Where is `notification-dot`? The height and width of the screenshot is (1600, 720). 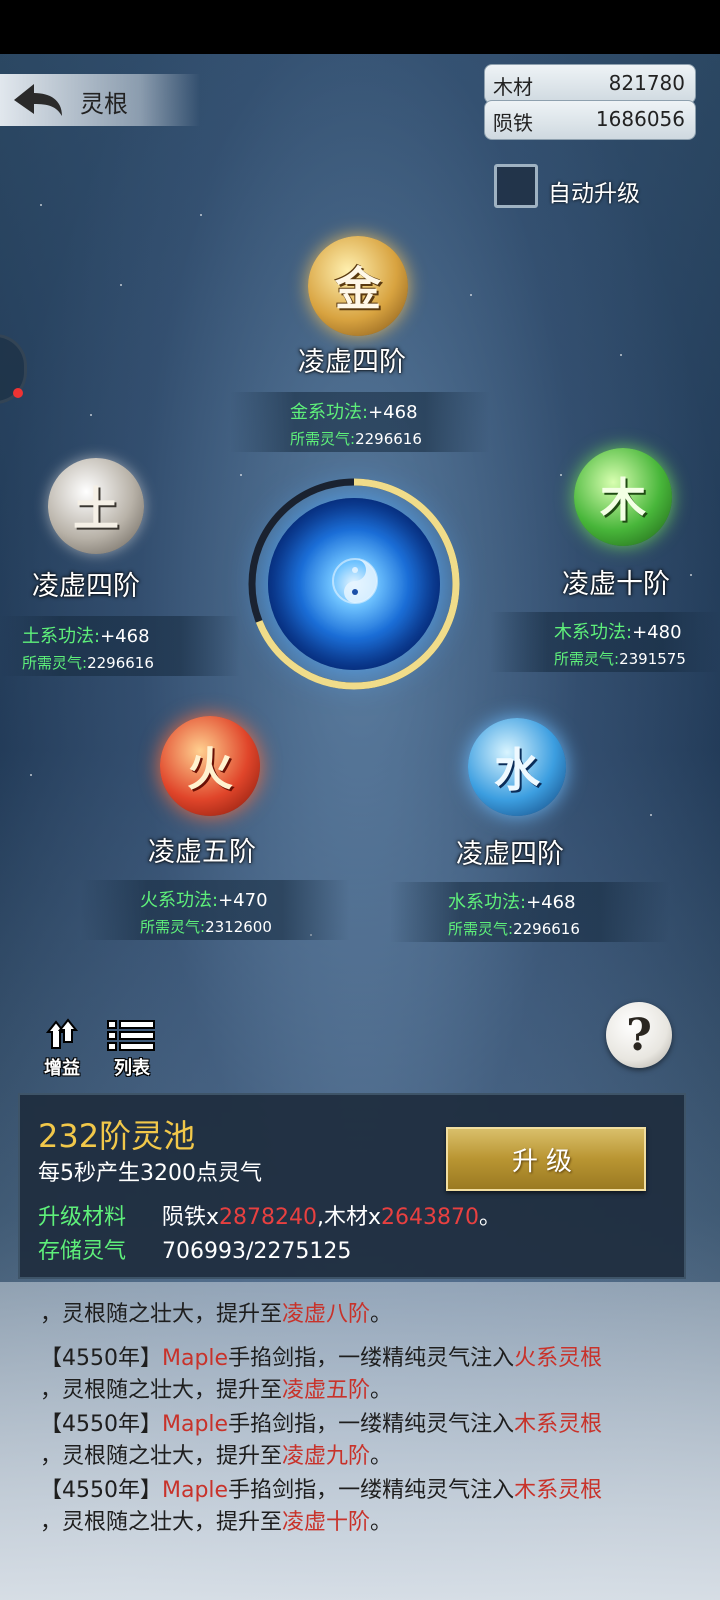
notification-dot is located at coordinates (18, 393).